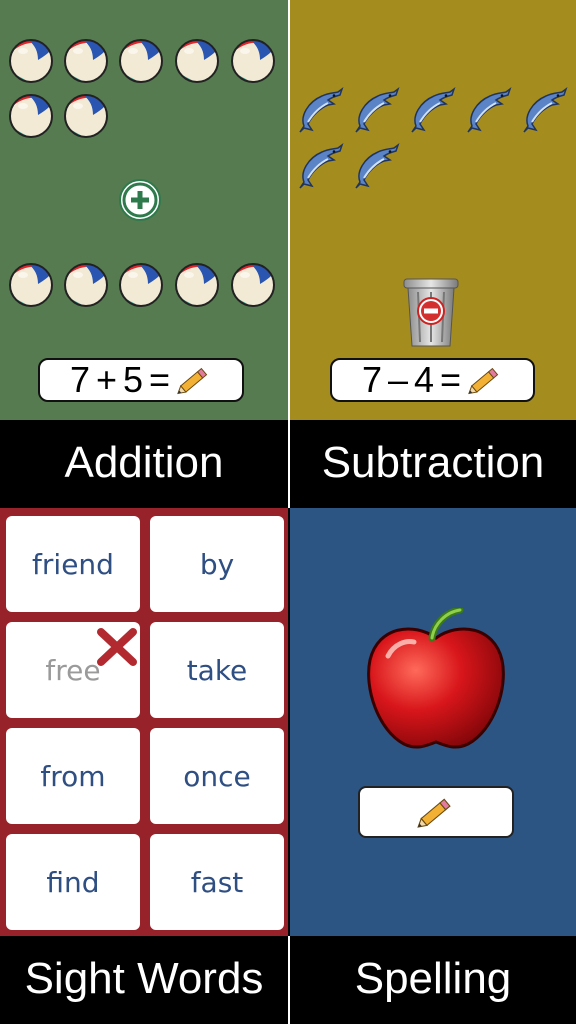  I want to click on subtraction-equation: 7 – 4 =, so click(432, 380).